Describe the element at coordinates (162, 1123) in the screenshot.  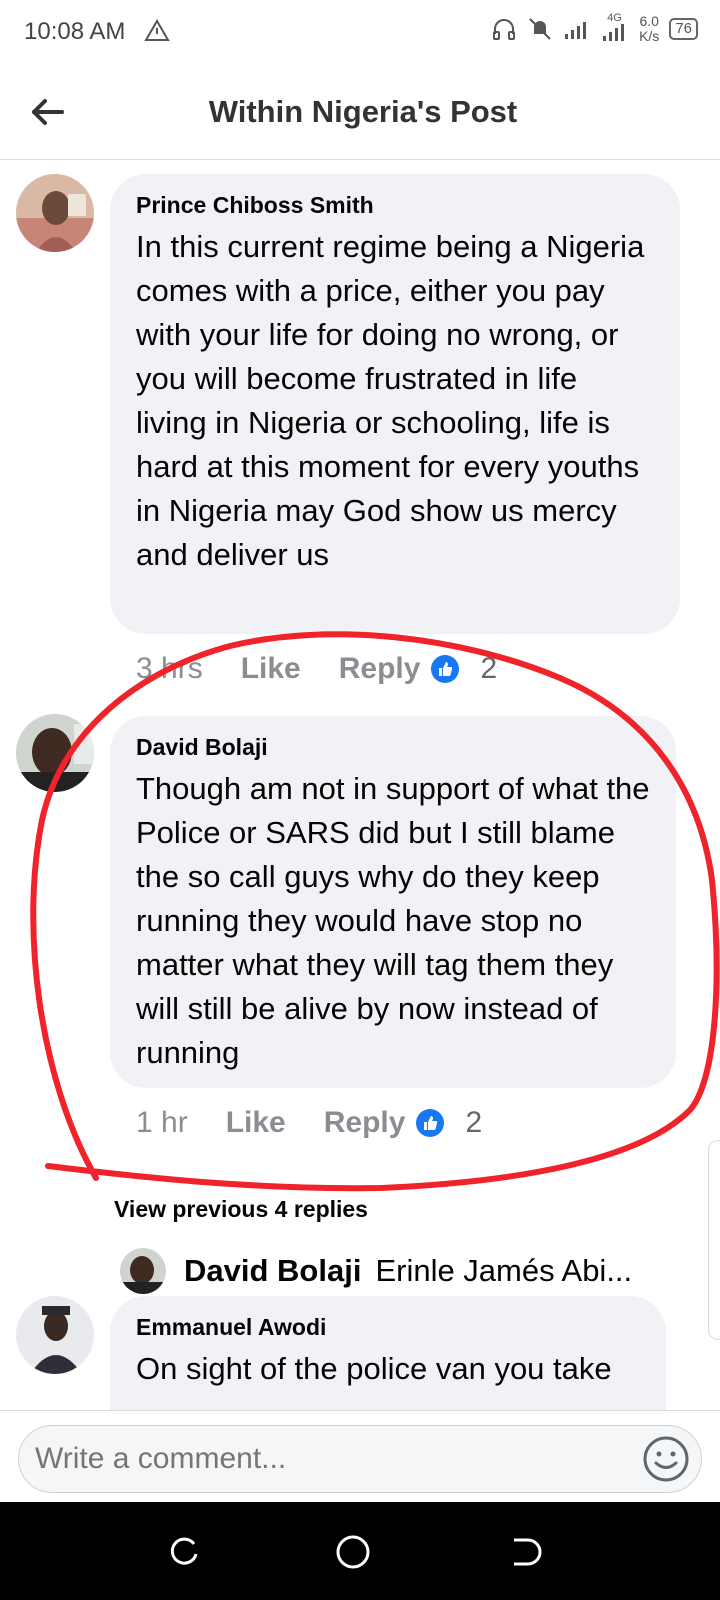
I see `comment-time: 1 hr` at that location.